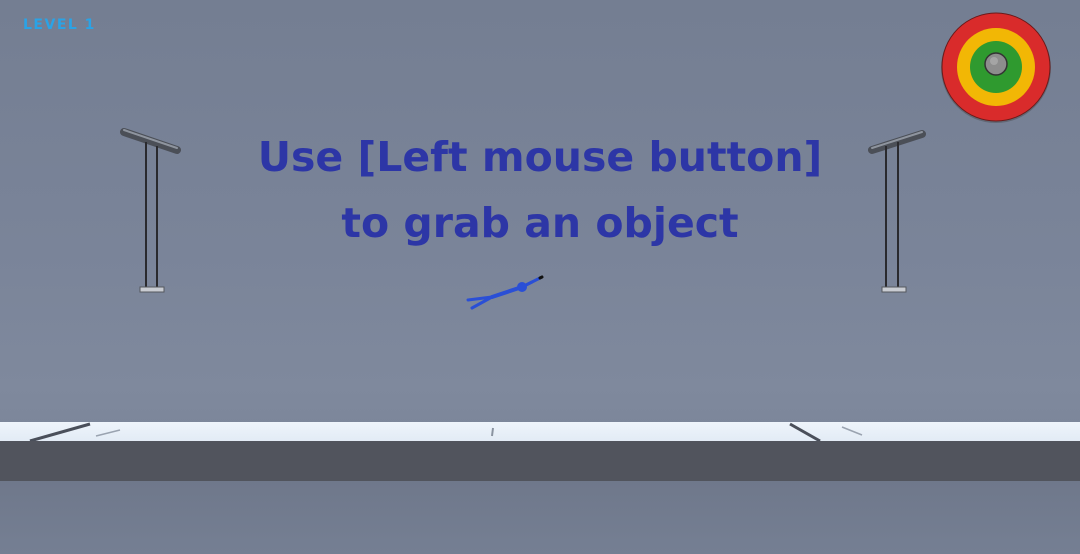  I want to click on instruction-line-2: to grab an object, so click(540, 223).